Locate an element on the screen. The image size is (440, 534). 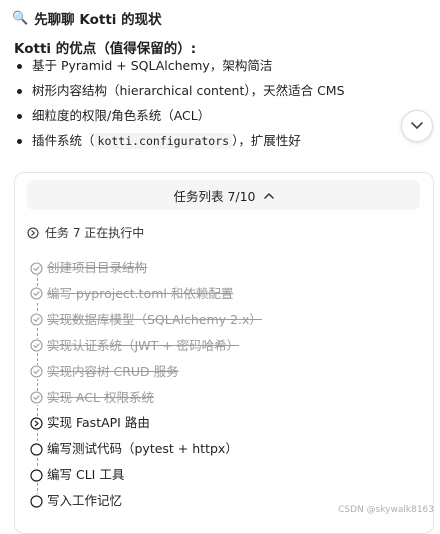
list-item: 基于 Pyramid + SQLAlchemy，架构简洁 is located at coordinates (179, 68).